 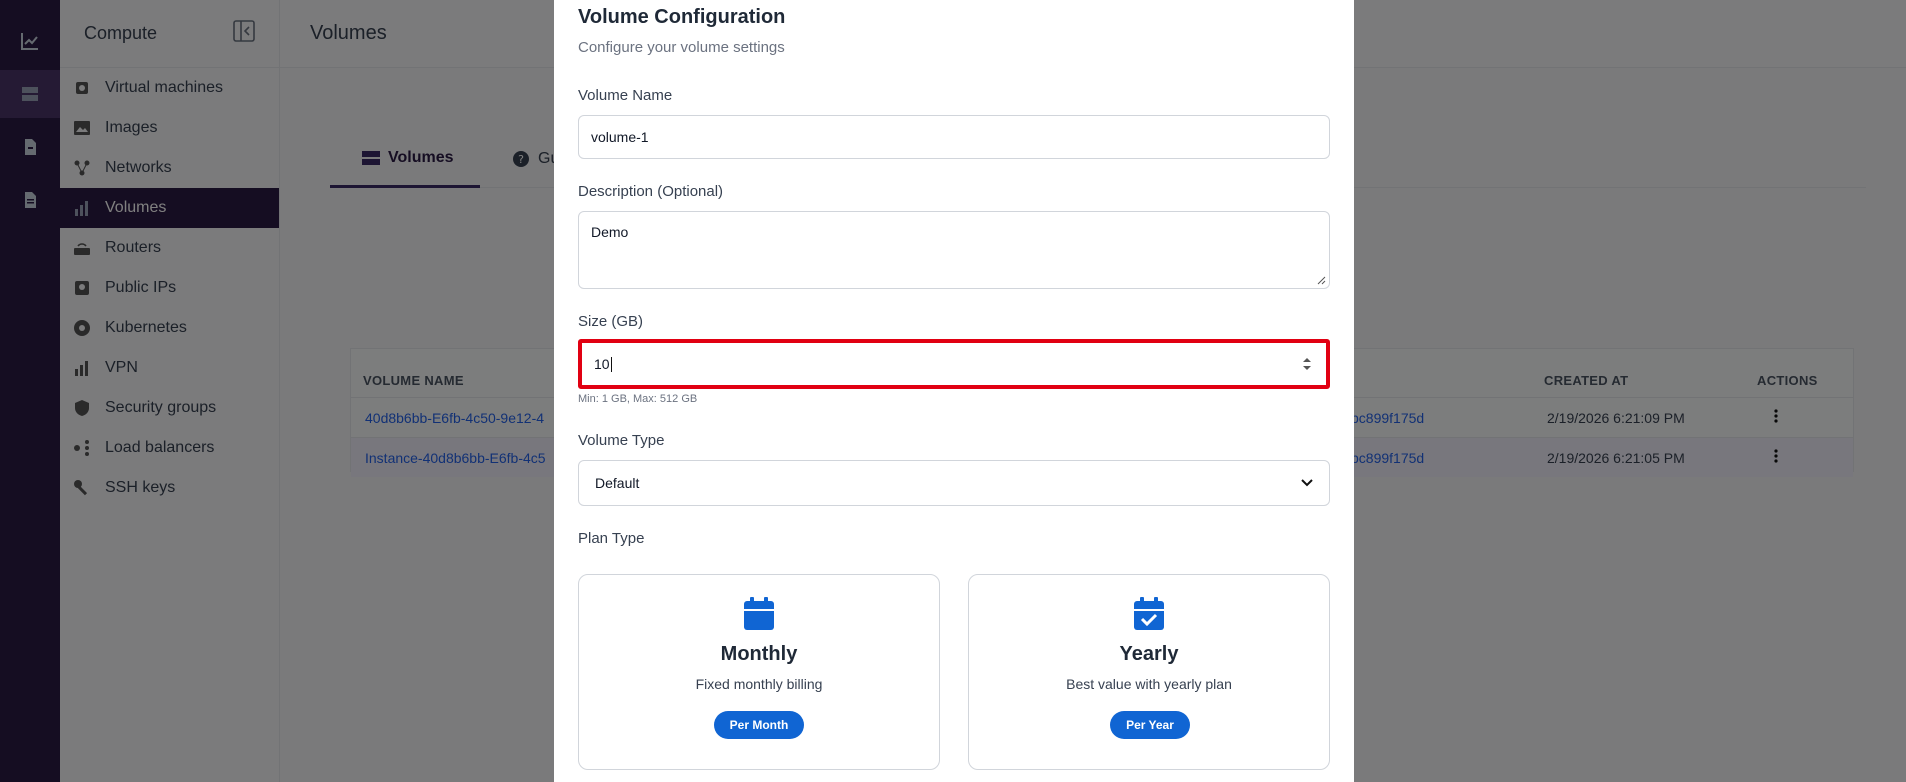 What do you see at coordinates (1307, 364) in the screenshot?
I see `number-stepper-icon` at bounding box center [1307, 364].